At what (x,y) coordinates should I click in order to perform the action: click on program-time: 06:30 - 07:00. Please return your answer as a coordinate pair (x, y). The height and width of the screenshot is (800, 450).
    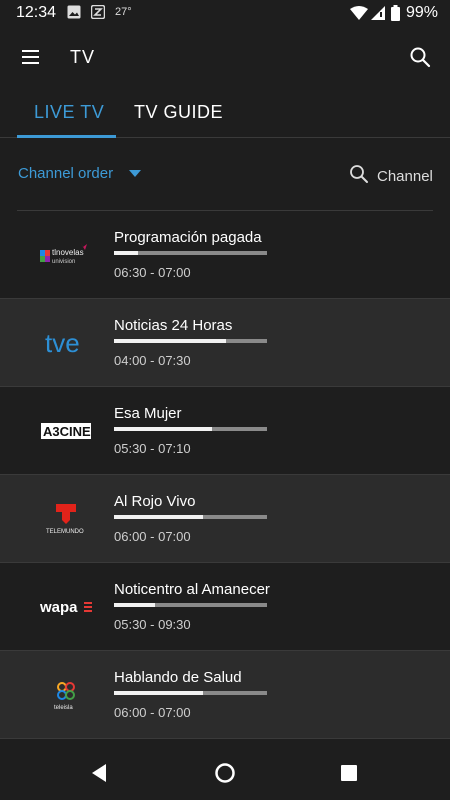
    Looking at the image, I should click on (152, 272).